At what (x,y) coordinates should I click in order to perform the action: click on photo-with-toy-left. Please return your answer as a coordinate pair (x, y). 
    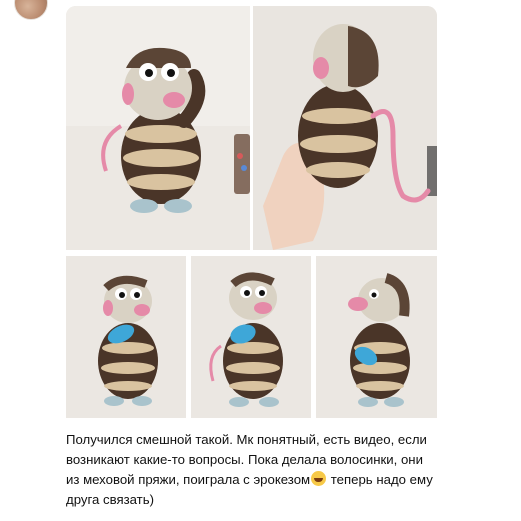
    Looking at the image, I should click on (126, 337).